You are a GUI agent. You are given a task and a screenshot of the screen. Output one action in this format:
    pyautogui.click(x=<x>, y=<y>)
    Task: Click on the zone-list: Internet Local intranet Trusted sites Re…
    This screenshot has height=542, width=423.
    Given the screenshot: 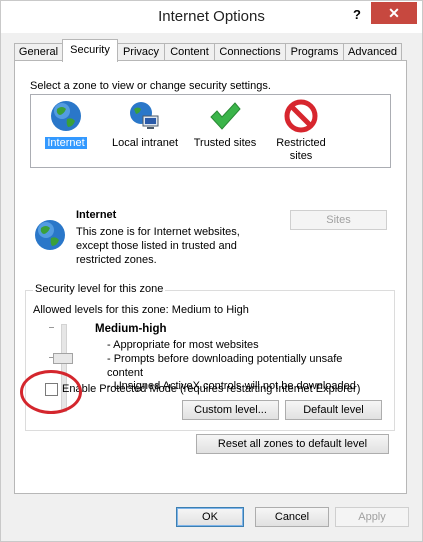 What is the action you would take?
    pyautogui.click(x=210, y=131)
    